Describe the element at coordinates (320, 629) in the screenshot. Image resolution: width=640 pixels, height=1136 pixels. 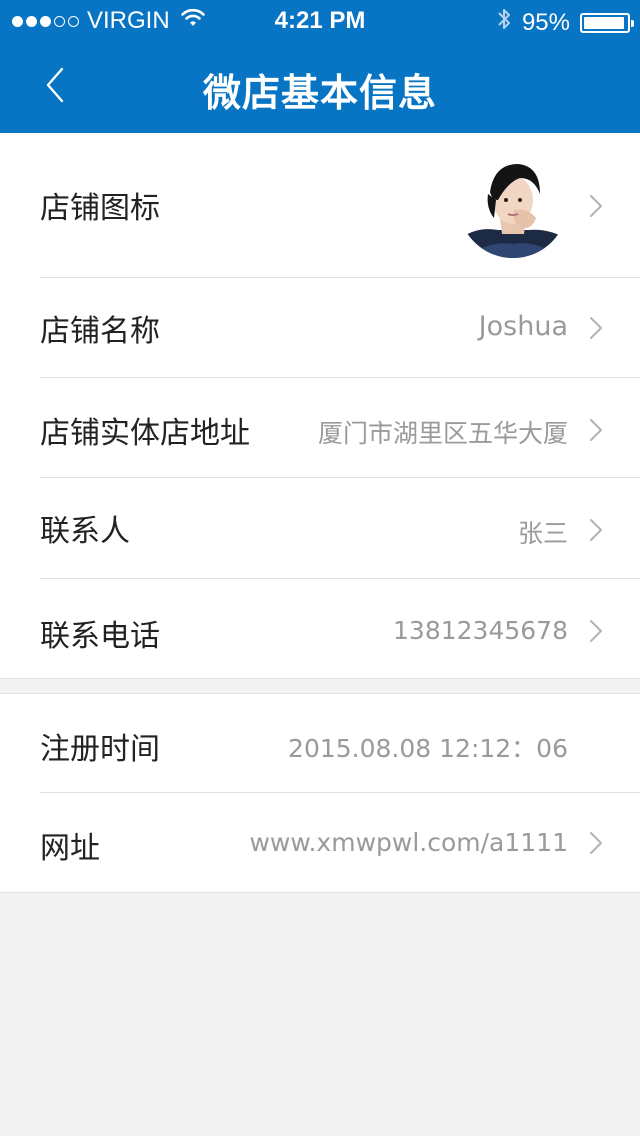
I see `row-phone: 联系电话 13812345678` at that location.